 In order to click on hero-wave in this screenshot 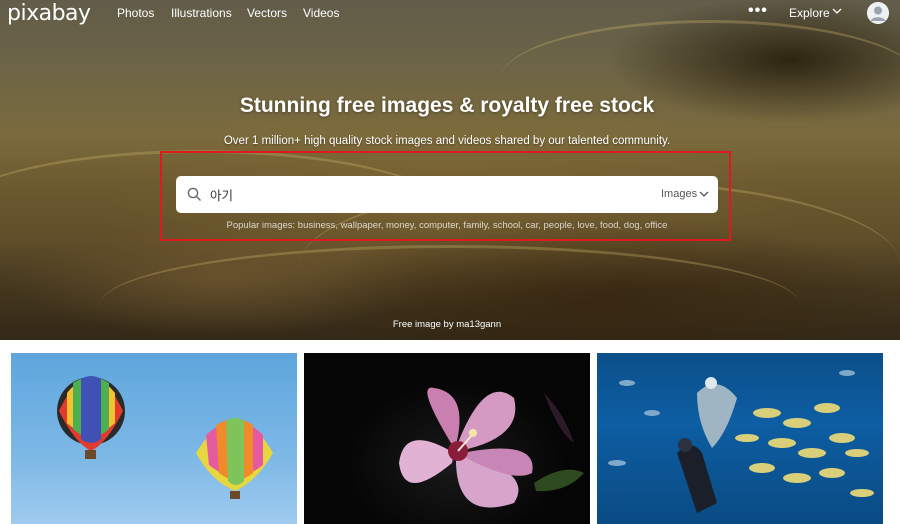, I will do `click(700, 80)`.